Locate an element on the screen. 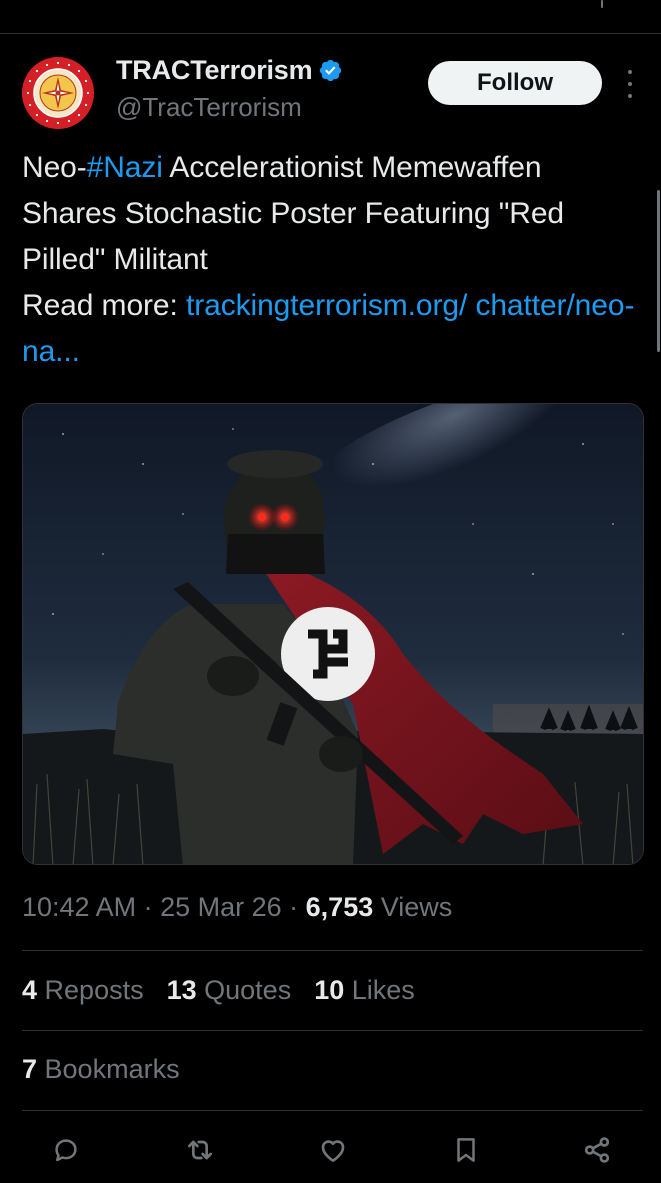 This screenshot has width=661, height=1183. bookmark-icon is located at coordinates (466, 1150).